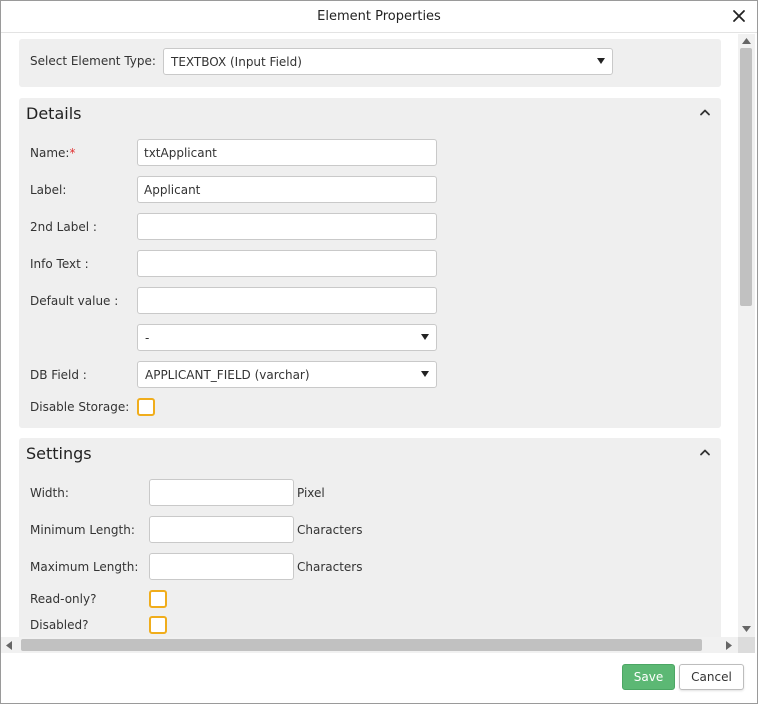 This screenshot has height=704, width=758. What do you see at coordinates (221, 566) in the screenshot?
I see `max-length-input` at bounding box center [221, 566].